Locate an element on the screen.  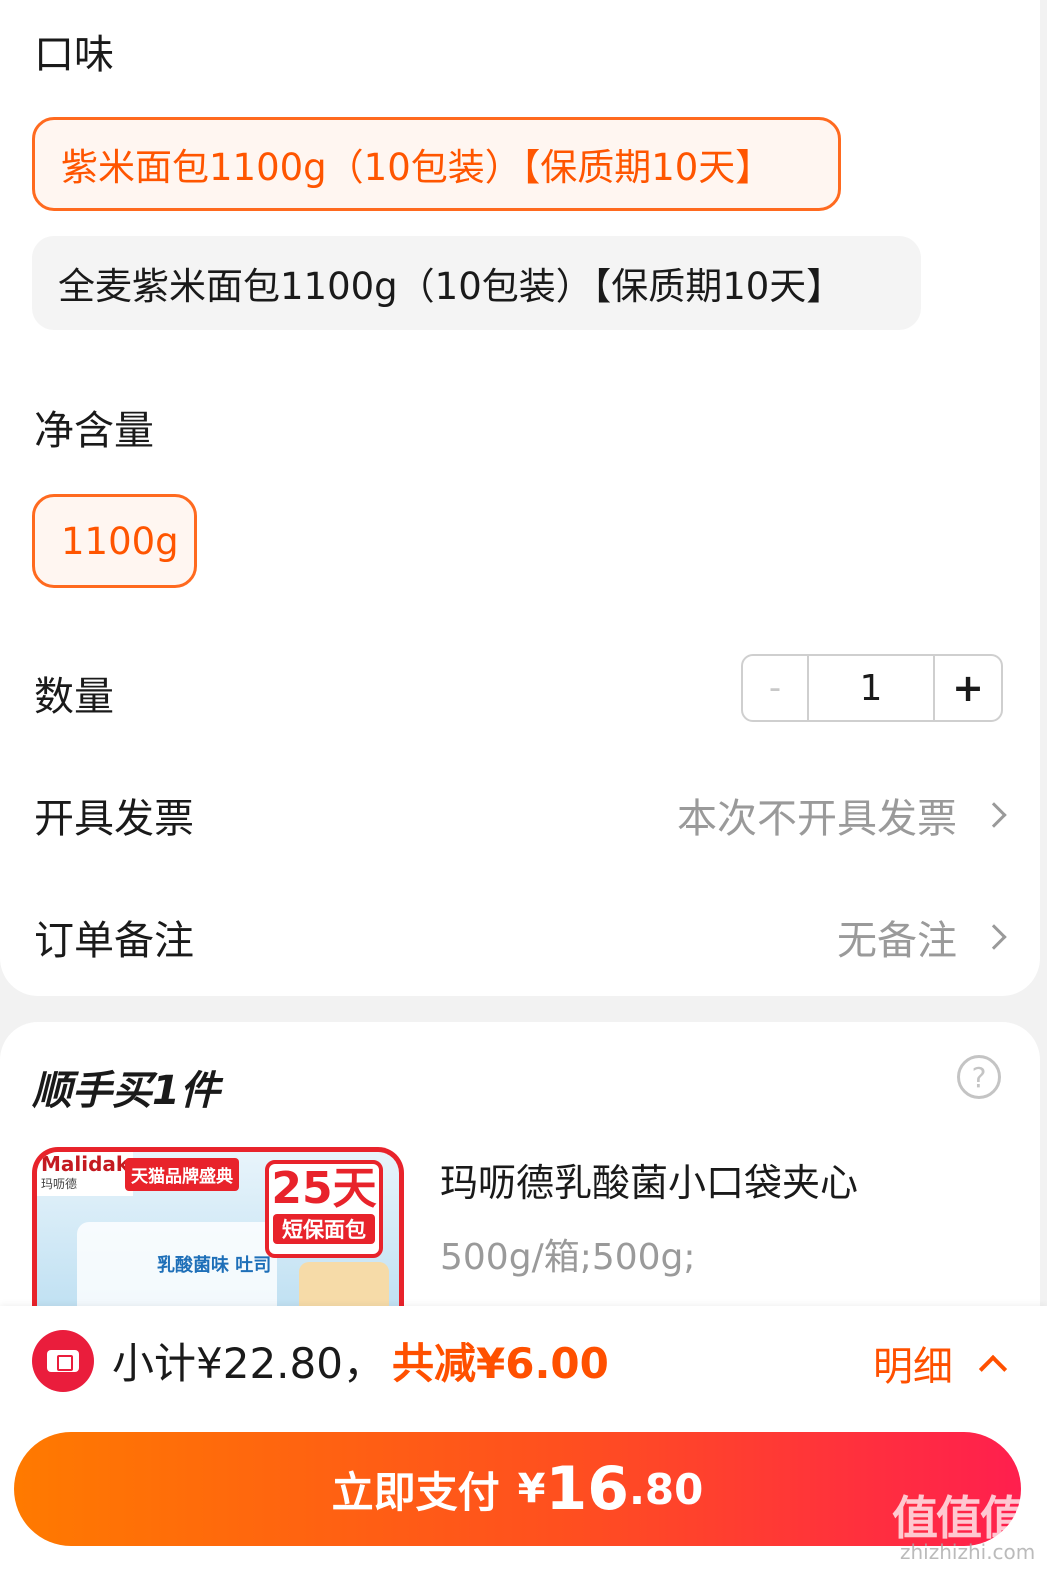
flavor-option-purple-rice-bread: 紫米面包1100g（10包装）【保质期10天】 is located at coordinates (436, 164).